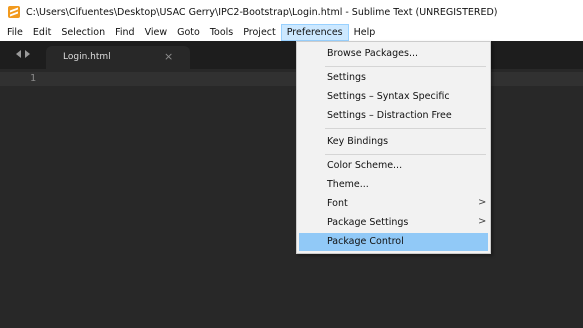 The image size is (583, 328). Describe the element at coordinates (314, 32) in the screenshot. I see `menu-preferences: Preferences` at that location.